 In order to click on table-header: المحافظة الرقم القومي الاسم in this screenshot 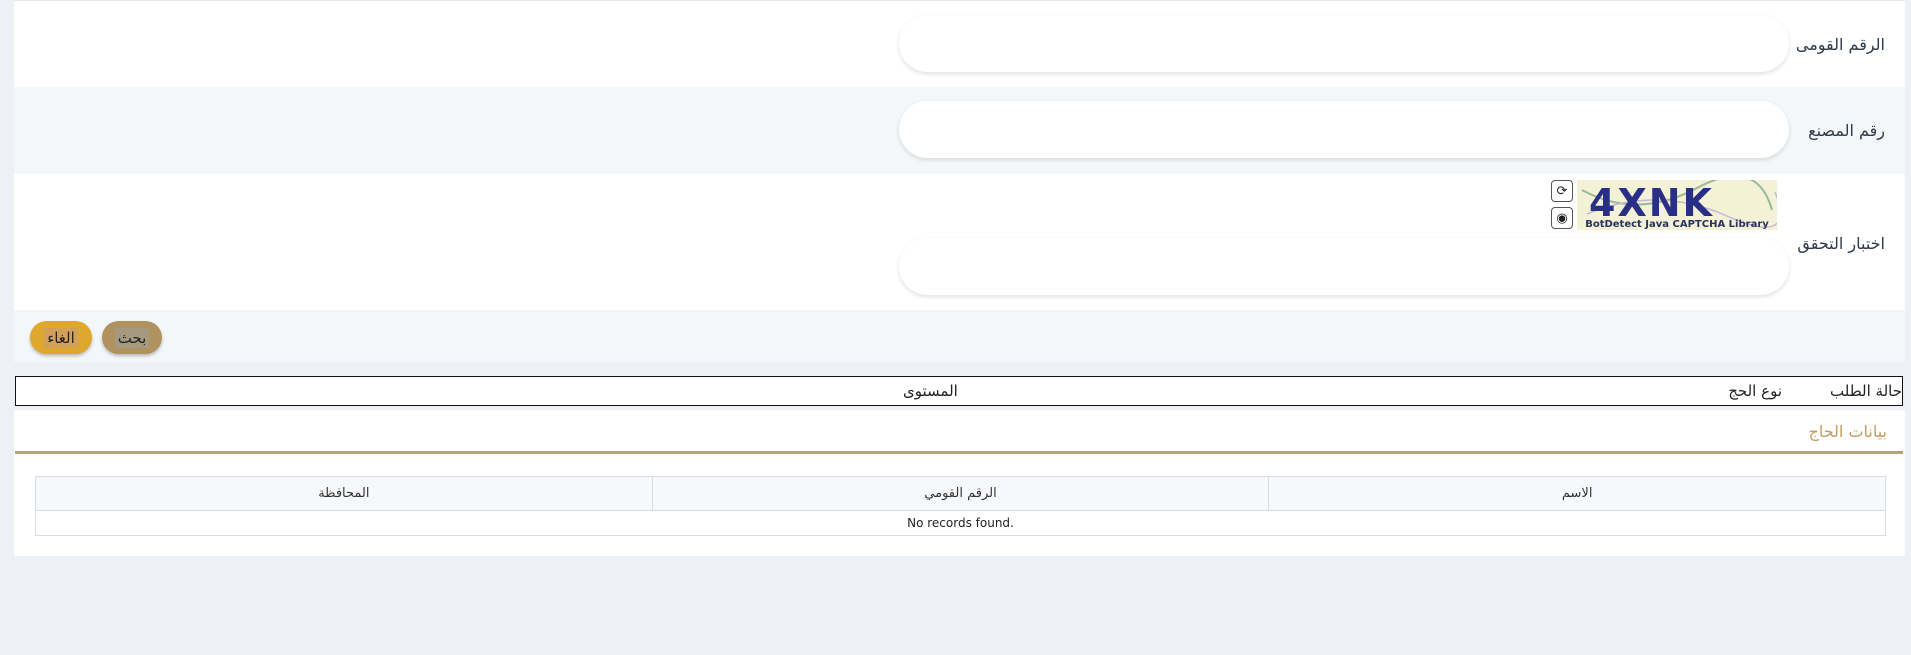, I will do `click(960, 494)`.